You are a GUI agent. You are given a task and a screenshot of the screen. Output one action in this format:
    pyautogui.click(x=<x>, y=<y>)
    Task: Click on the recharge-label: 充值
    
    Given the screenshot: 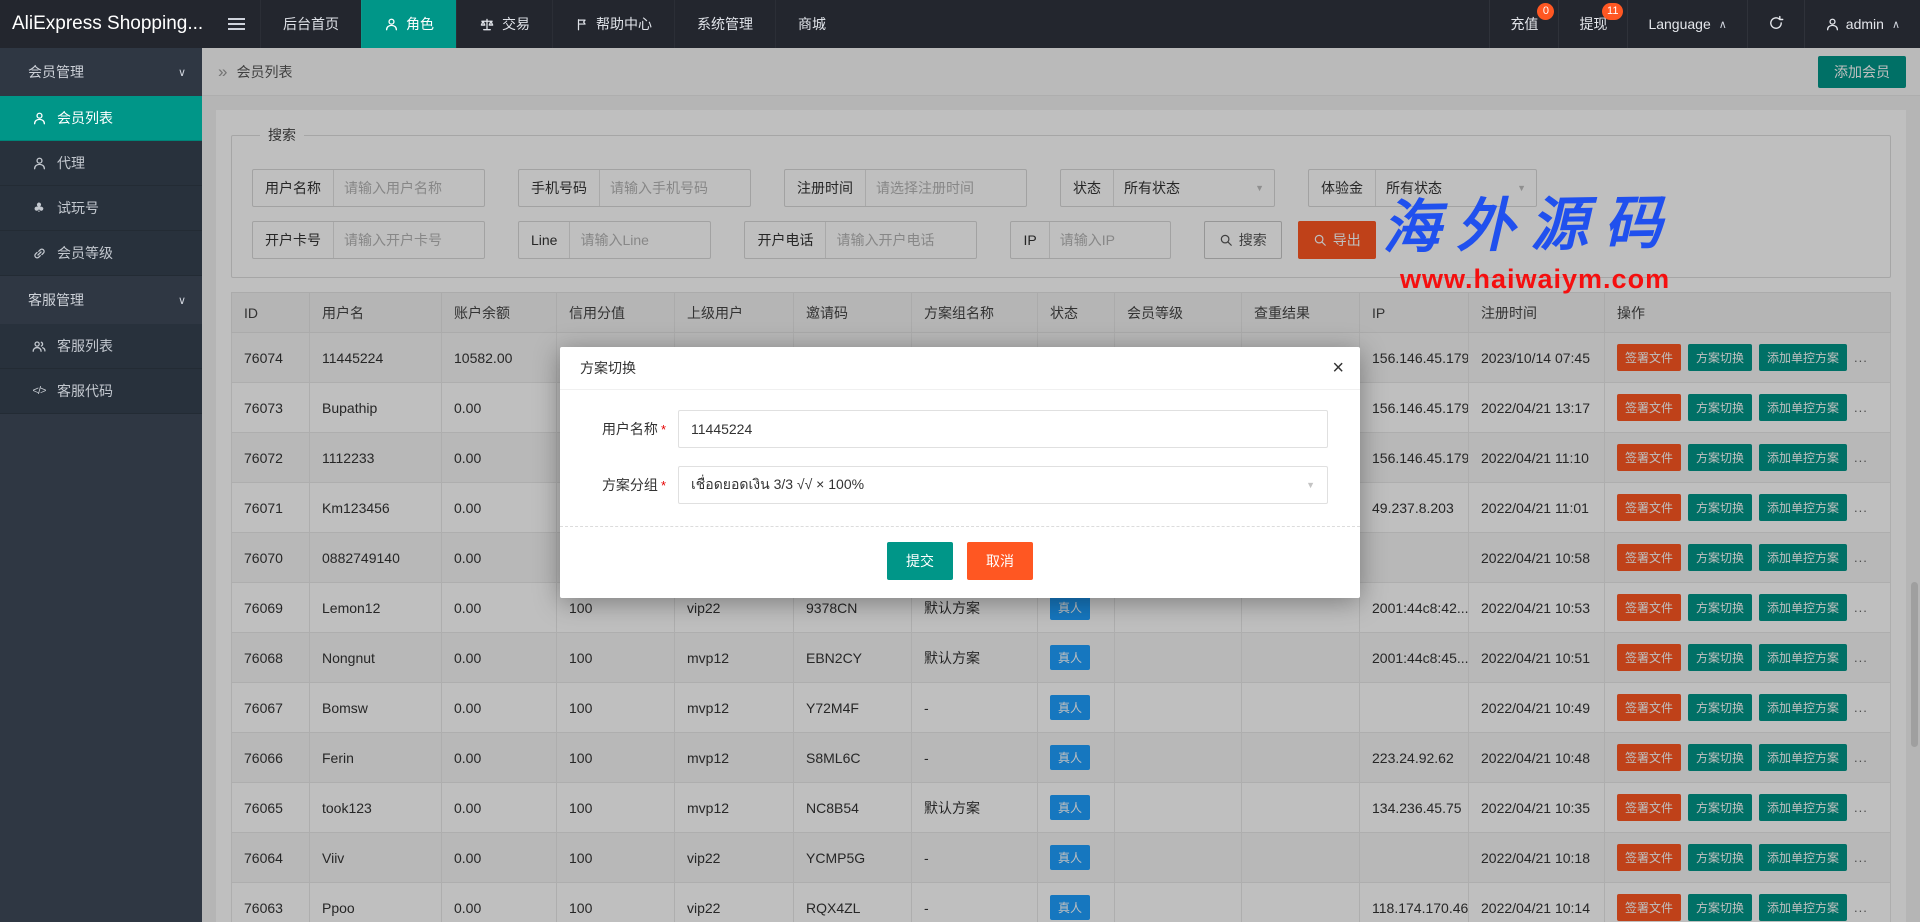 What is the action you would take?
    pyautogui.click(x=1524, y=24)
    